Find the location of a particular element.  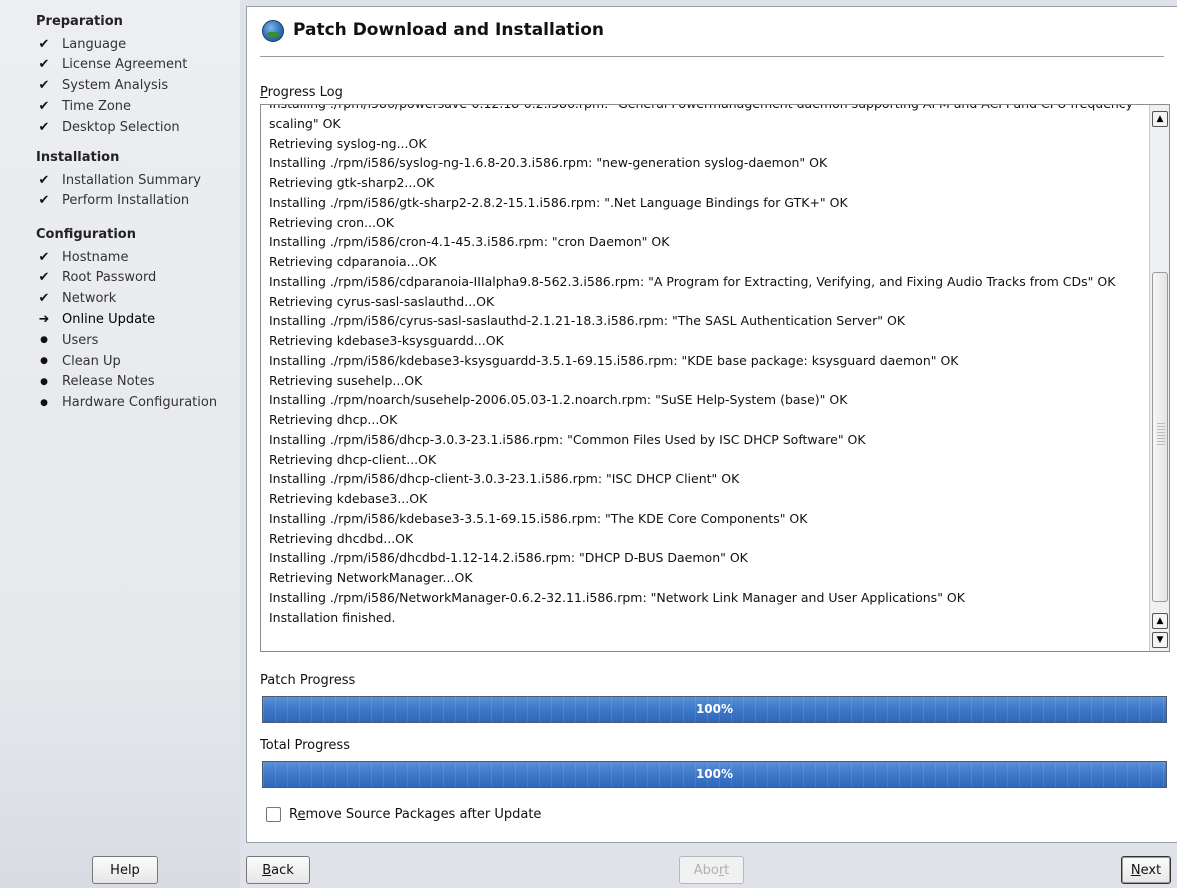

patch-progress-label: Patch Progress is located at coordinates (308, 680).